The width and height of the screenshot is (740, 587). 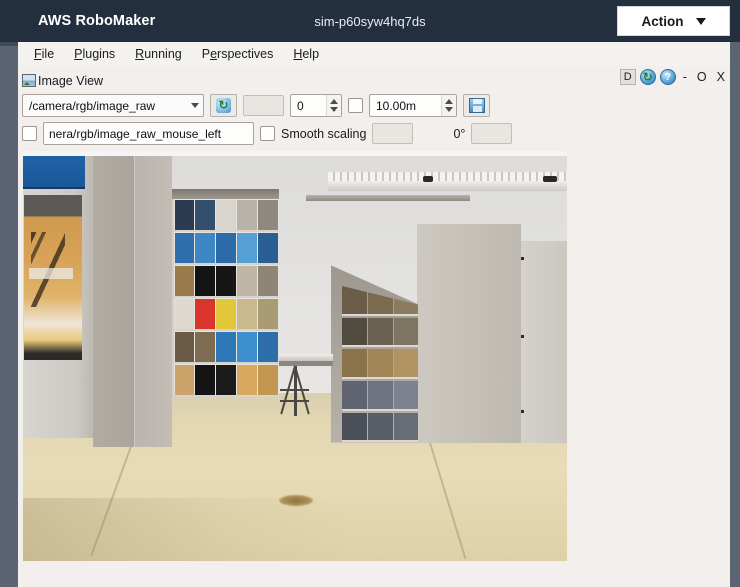 I want to click on refresh-topics-button: ↻, so click(x=223, y=105).